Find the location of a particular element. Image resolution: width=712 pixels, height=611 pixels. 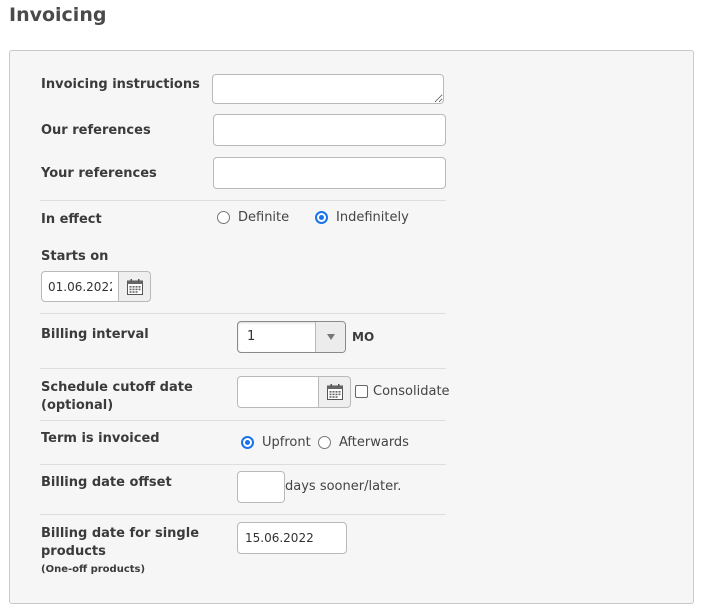

radio-indefinitely: Indefinitely is located at coordinates (362, 217).